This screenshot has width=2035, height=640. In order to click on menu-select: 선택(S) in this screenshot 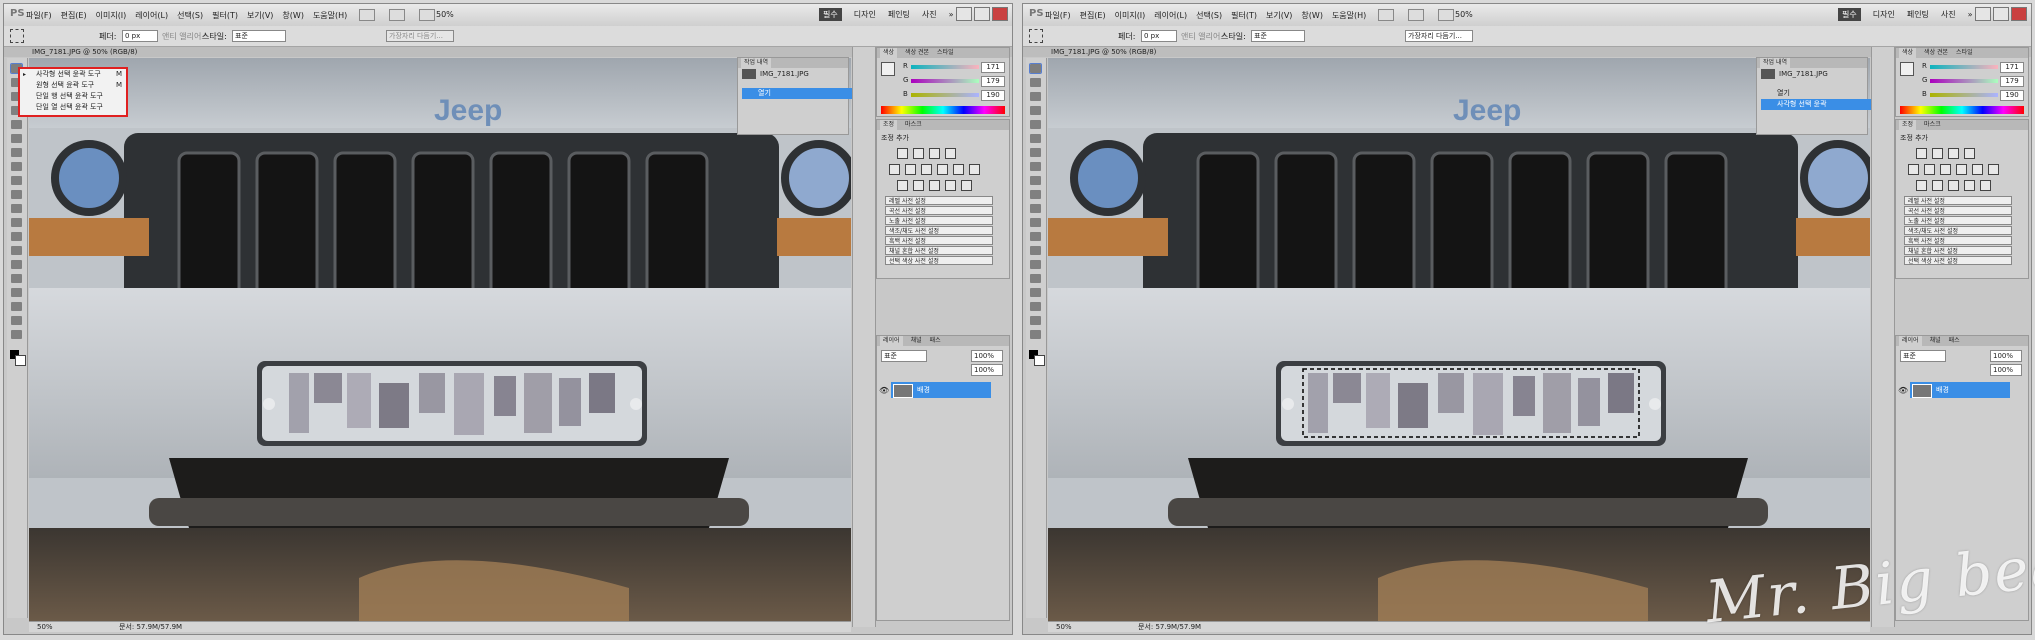, I will do `click(190, 15)`.